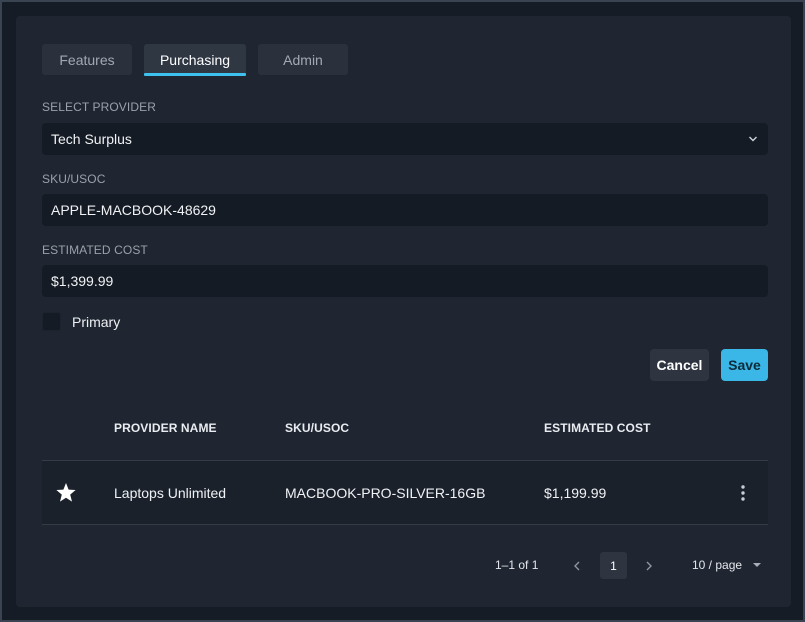 This screenshot has height=622, width=805. Describe the element at coordinates (170, 492) in the screenshot. I see `provider-name-cell: Laptops Unlimited` at that location.